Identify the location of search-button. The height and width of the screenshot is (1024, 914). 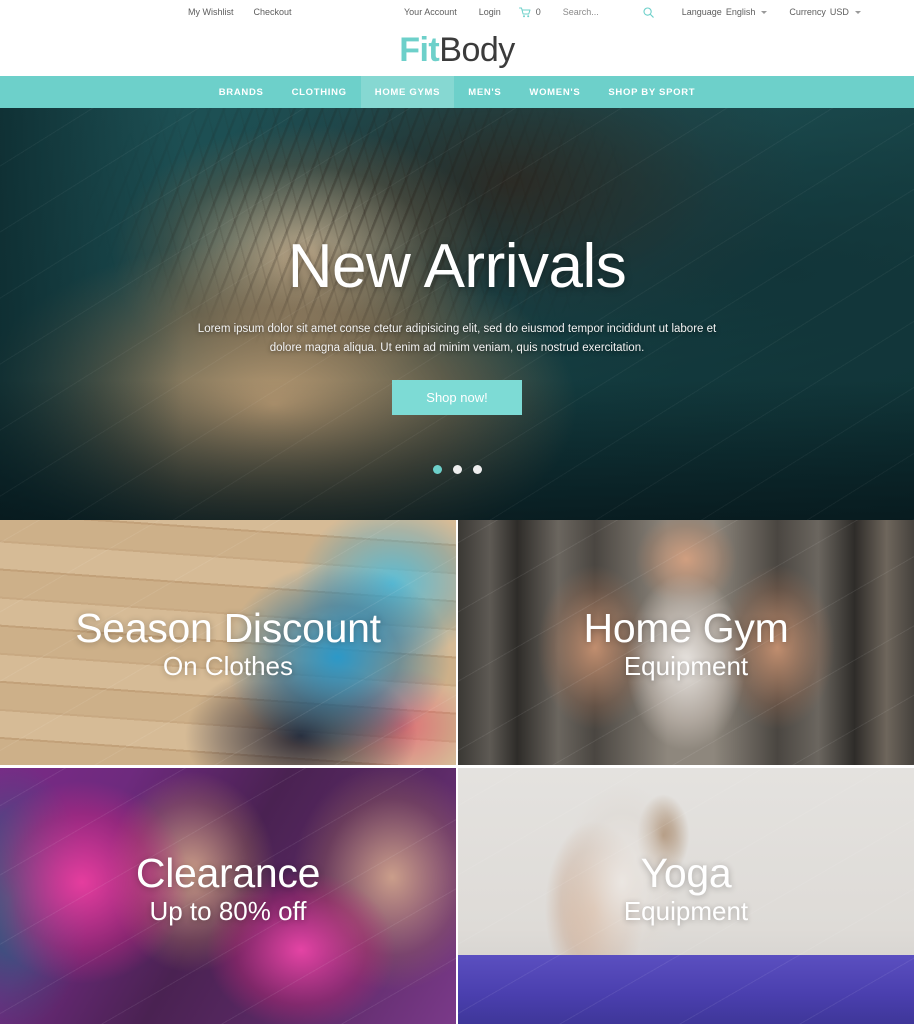
(648, 13).